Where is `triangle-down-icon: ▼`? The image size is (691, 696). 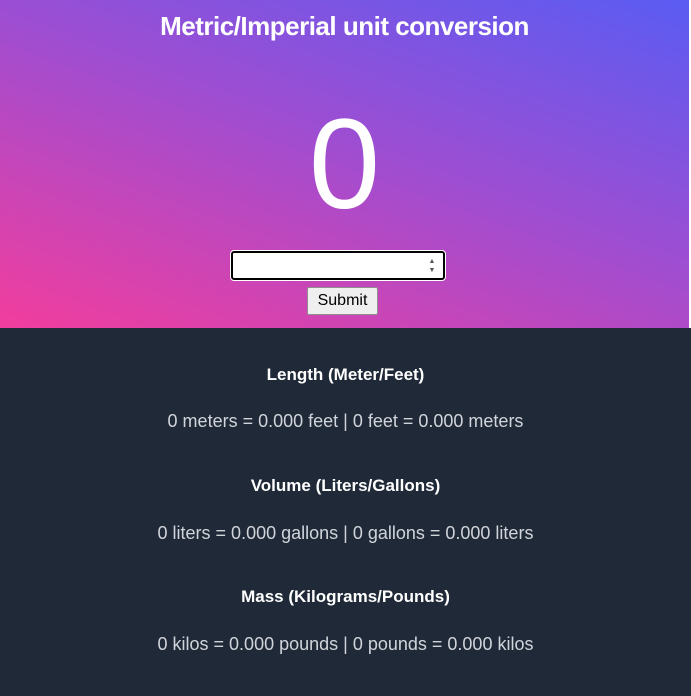 triangle-down-icon: ▼ is located at coordinates (432, 270).